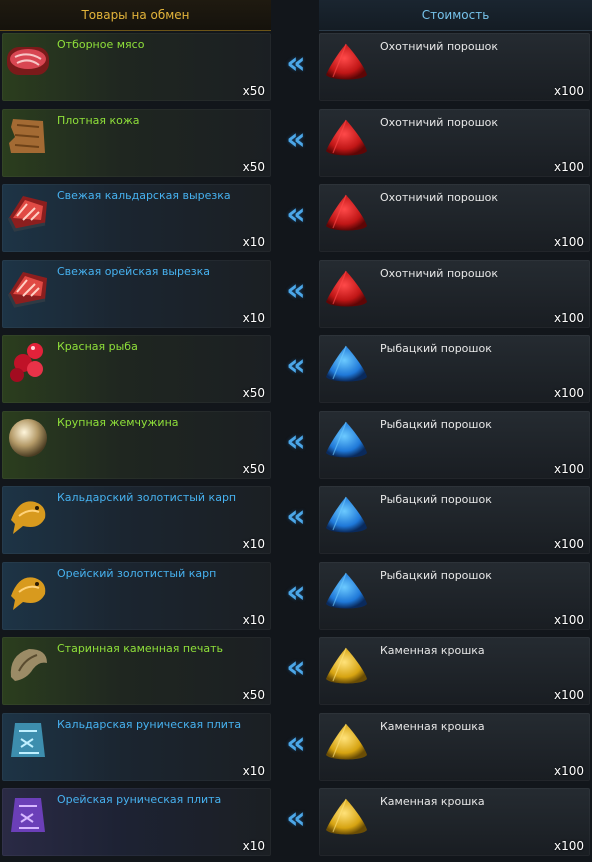  Describe the element at coordinates (140, 648) in the screenshot. I see `item-name: Старинная каменная печать` at that location.